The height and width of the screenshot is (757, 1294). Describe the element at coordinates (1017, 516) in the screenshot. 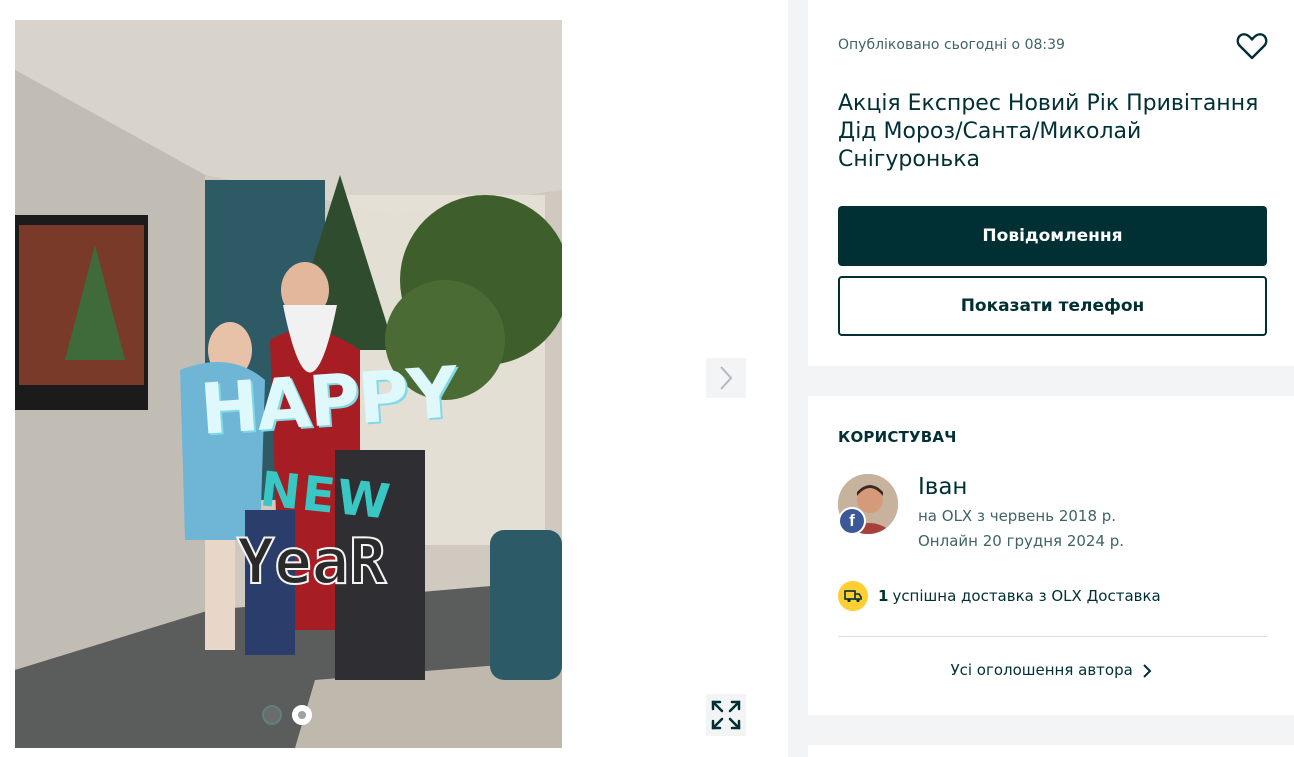

I see `user-member-since: на OLX з червень 2018 р.` at that location.